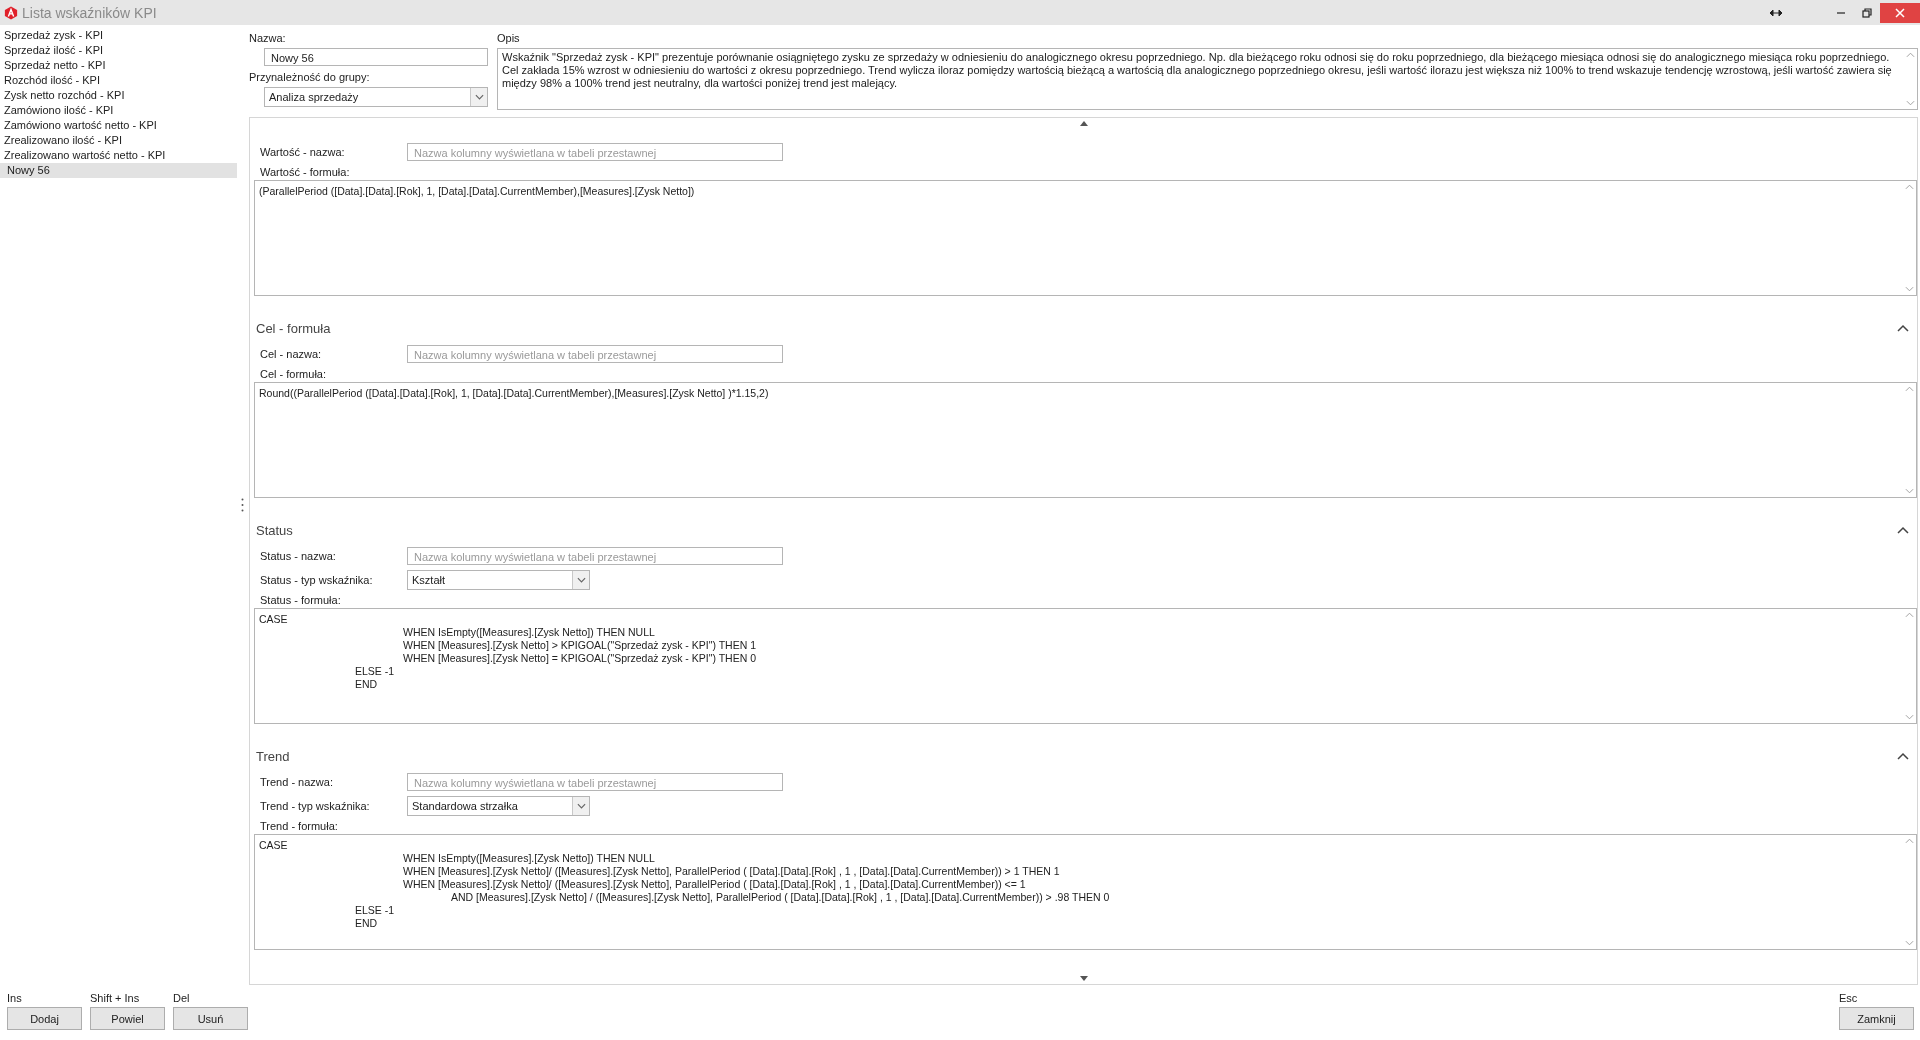  I want to click on close-icon, so click(1900, 12).